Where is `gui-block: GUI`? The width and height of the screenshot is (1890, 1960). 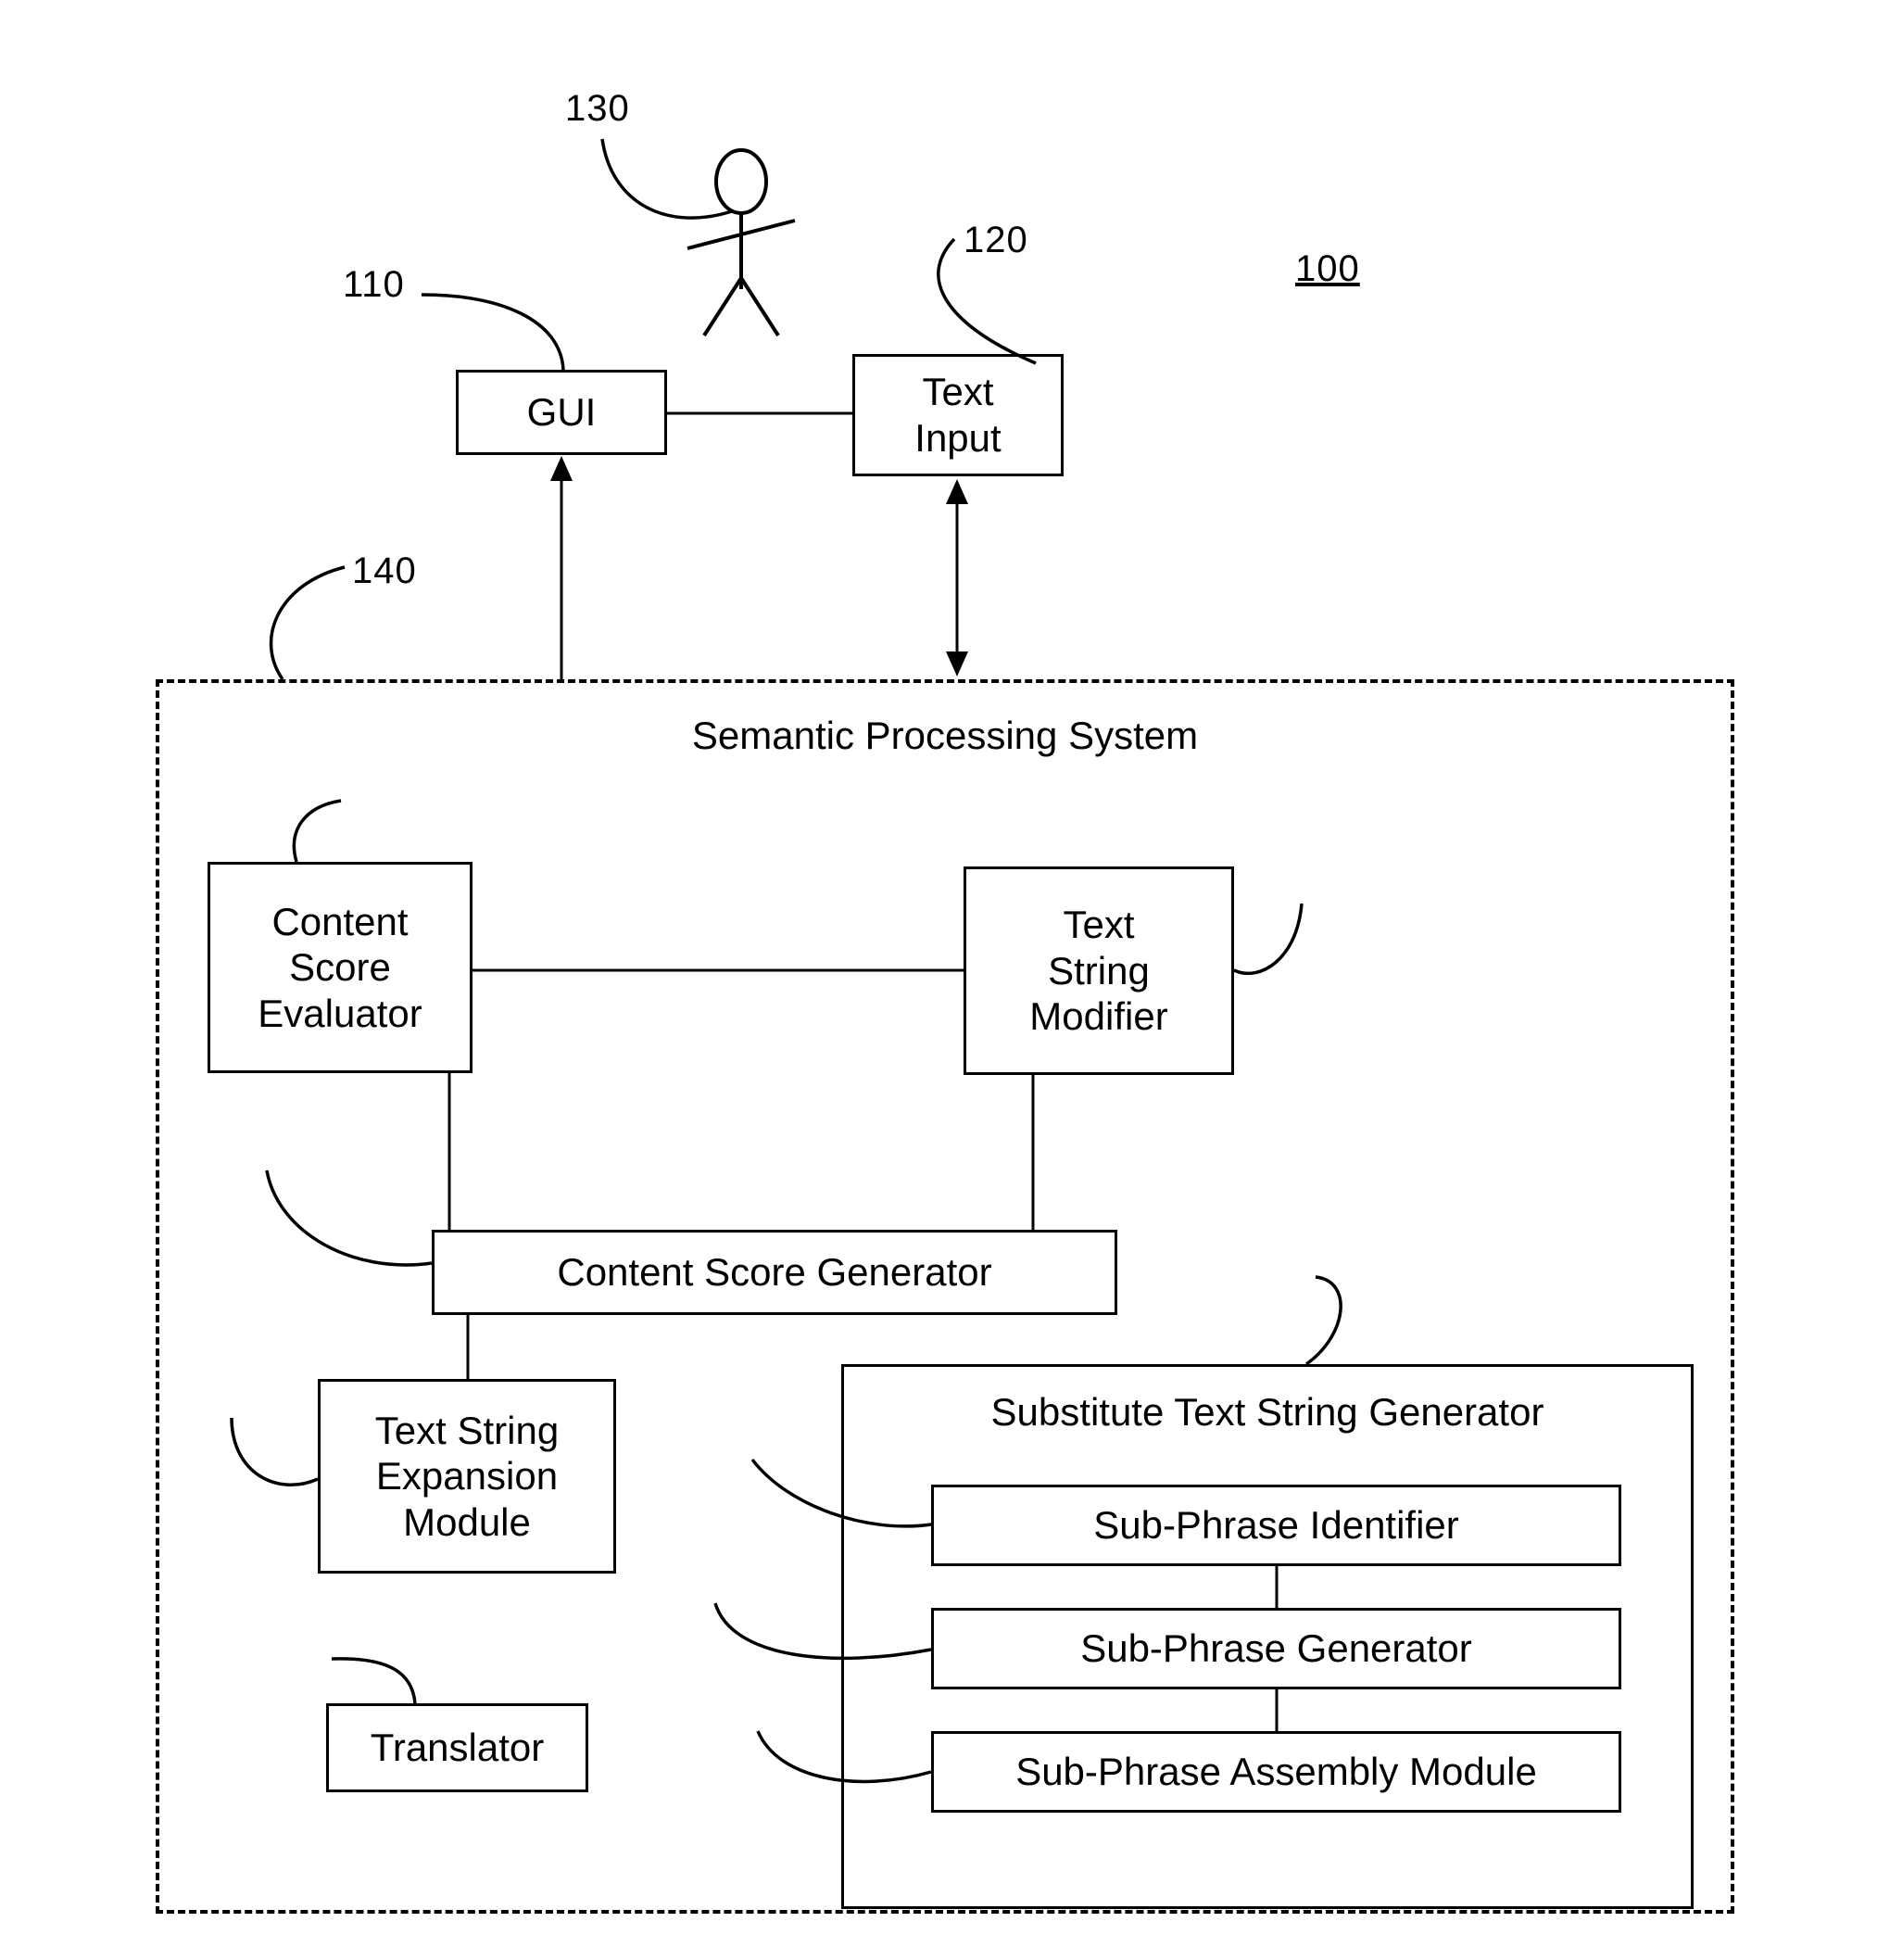
gui-block: GUI is located at coordinates (561, 412).